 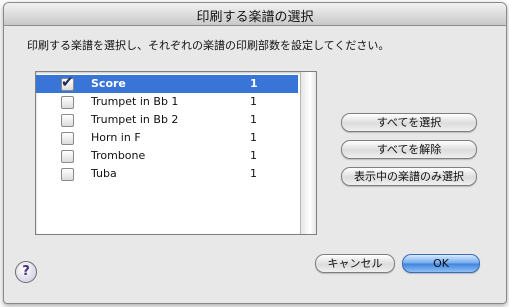 I want to click on check-icon: ✔, so click(x=67, y=82).